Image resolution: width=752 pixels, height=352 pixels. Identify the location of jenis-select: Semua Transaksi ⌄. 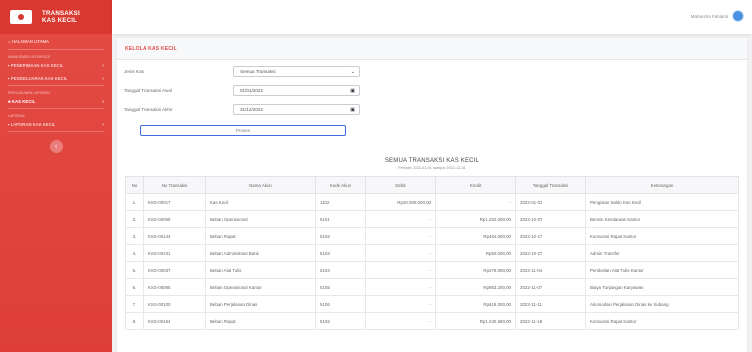
(296, 71).